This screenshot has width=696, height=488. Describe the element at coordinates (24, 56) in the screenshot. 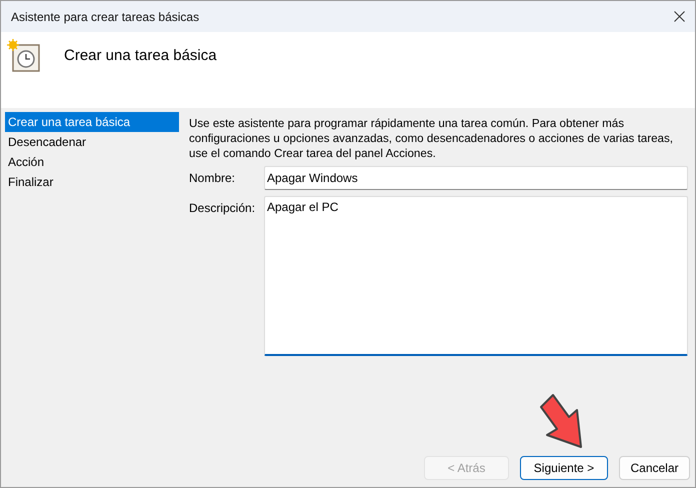

I see `clock-icon` at that location.